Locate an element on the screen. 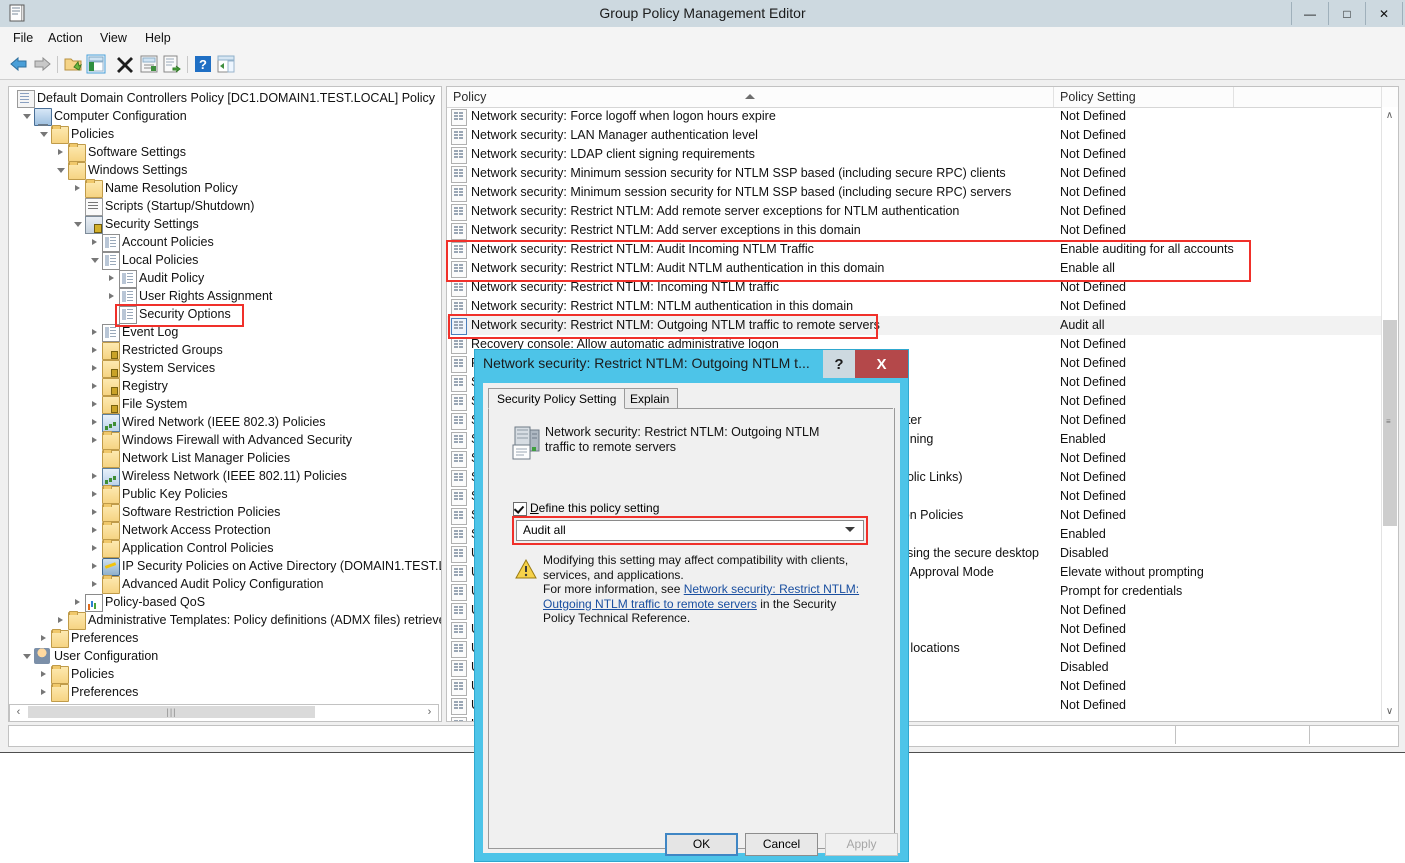 The height and width of the screenshot is (863, 1405). menu-file: File is located at coordinates (23, 38).